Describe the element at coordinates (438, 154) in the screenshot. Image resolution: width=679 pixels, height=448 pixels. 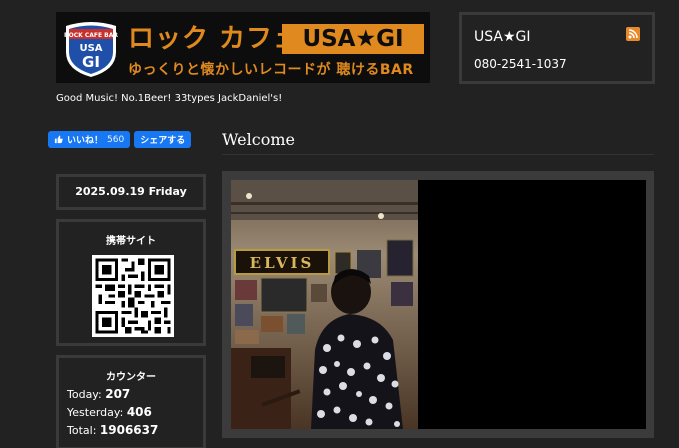
I see `title-divider` at that location.